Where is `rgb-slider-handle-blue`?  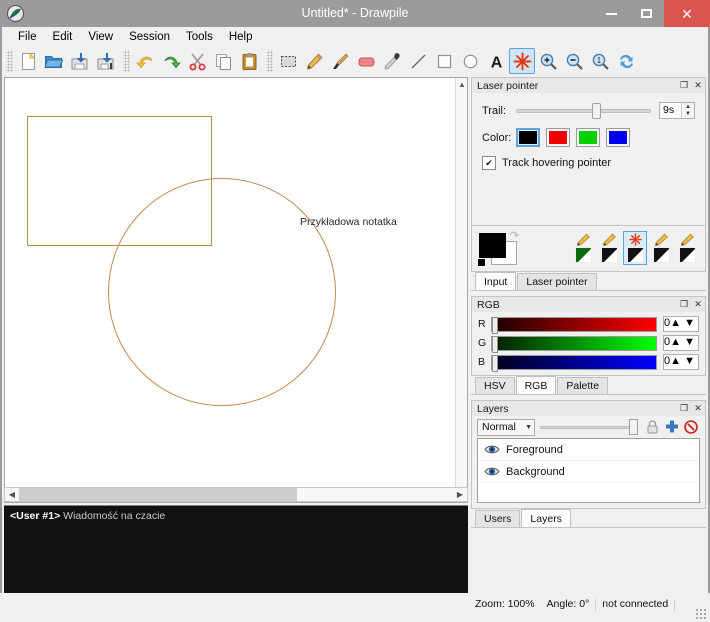
rgb-slider-handle-blue is located at coordinates (495, 363).